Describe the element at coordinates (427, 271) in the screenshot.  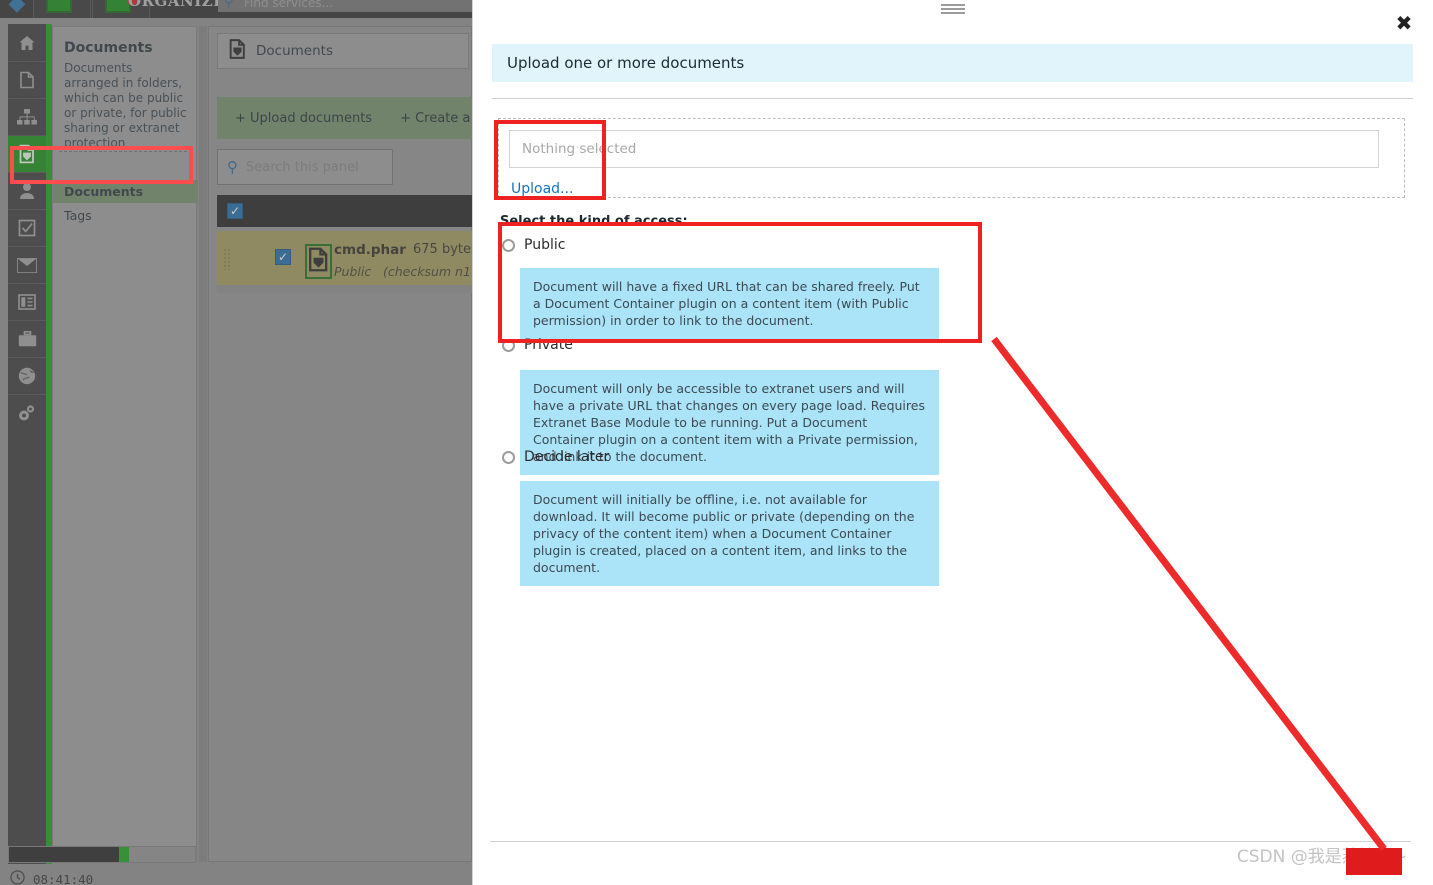
I see `row-checksum: (checksum n1` at that location.